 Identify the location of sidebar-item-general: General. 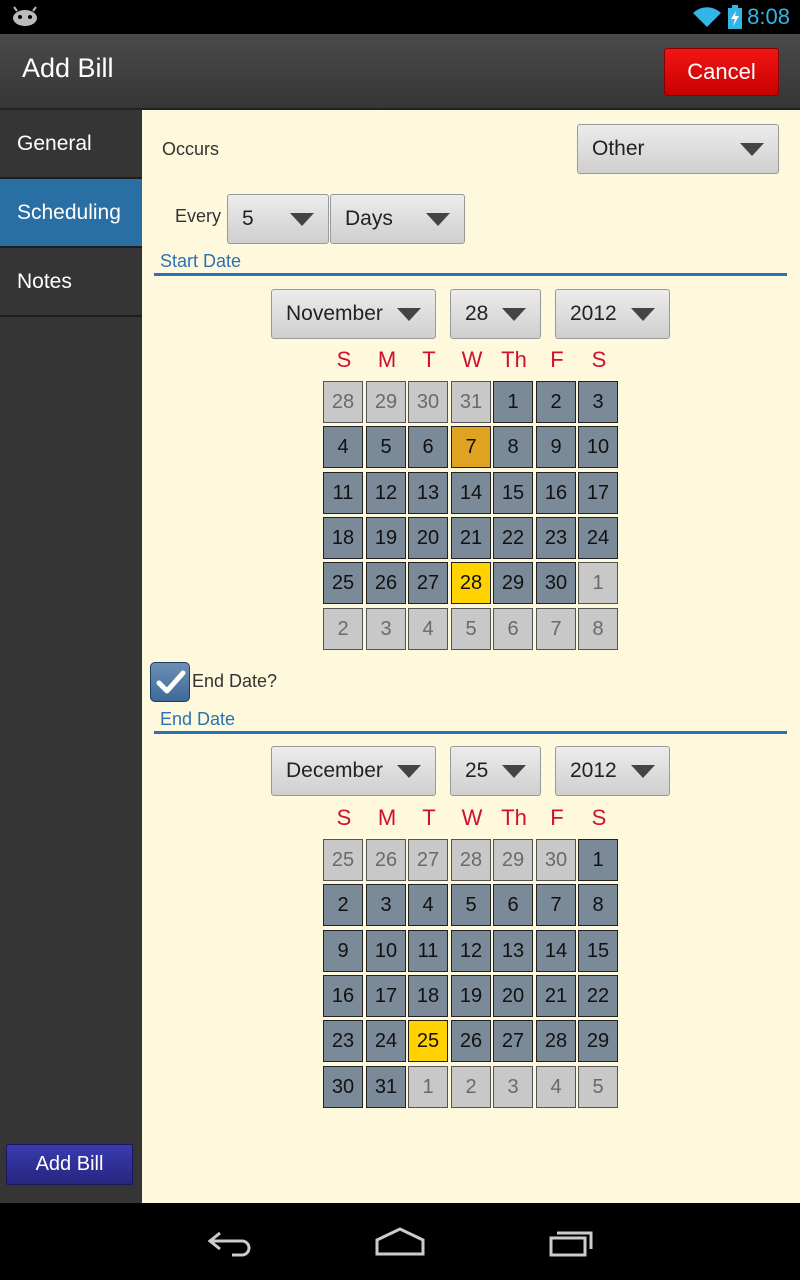
(71, 144).